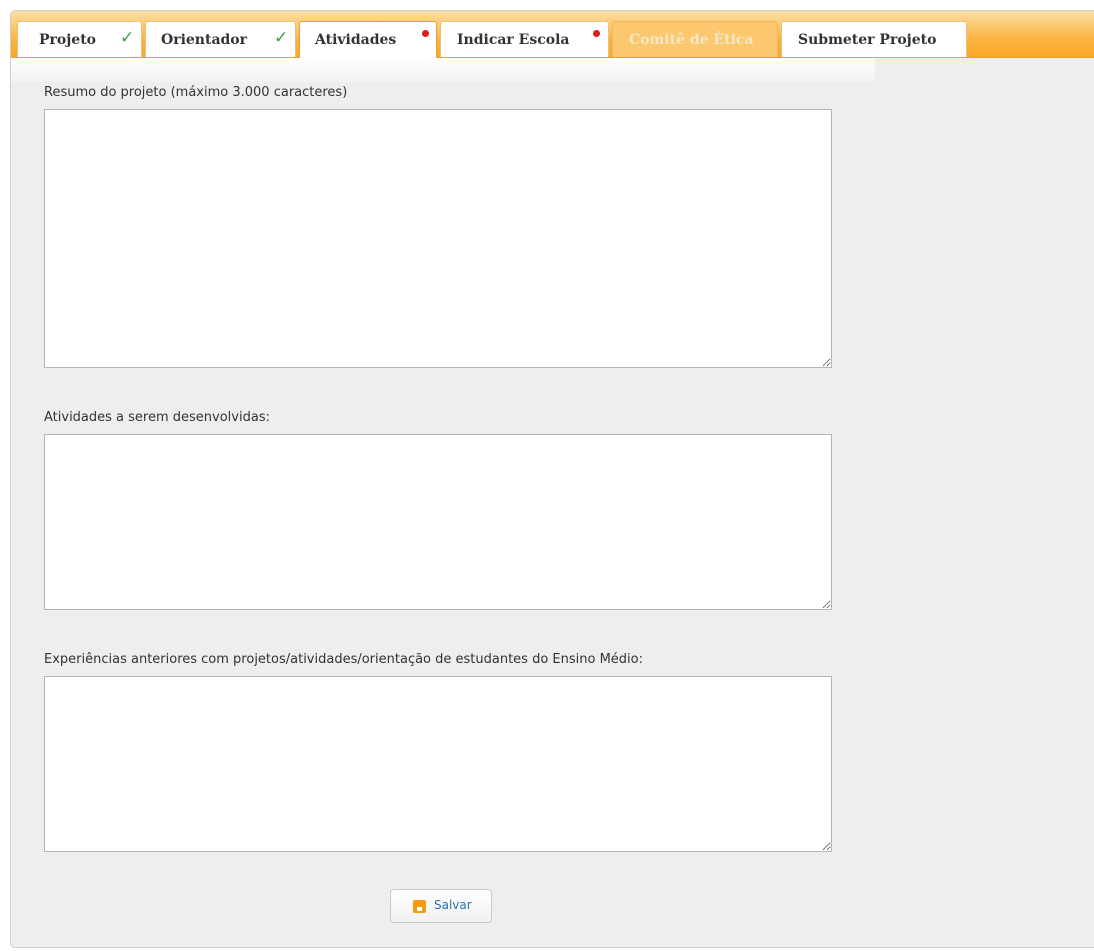 The height and width of the screenshot is (951, 1094). I want to click on experiencias-textarea, so click(438, 764).